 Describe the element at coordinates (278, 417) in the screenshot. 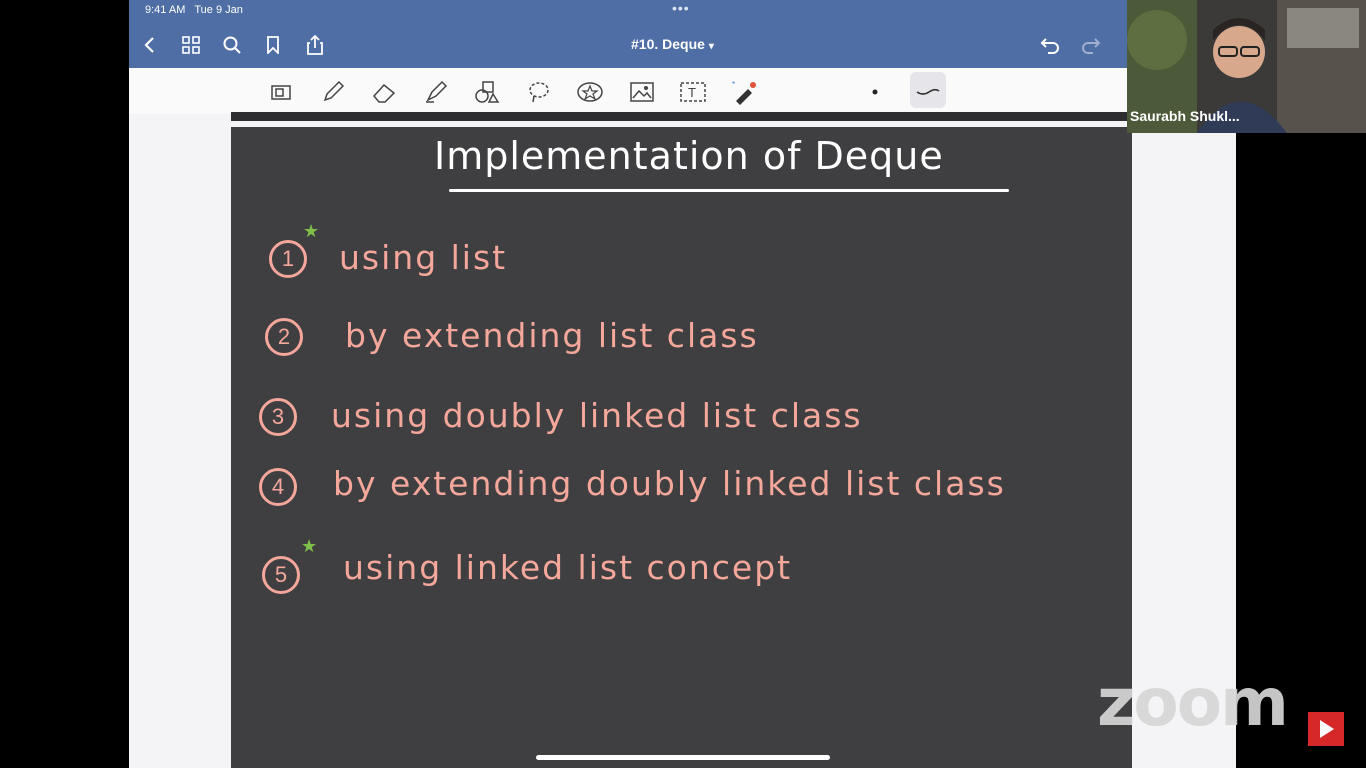

I see `item-number-3: 3` at that location.